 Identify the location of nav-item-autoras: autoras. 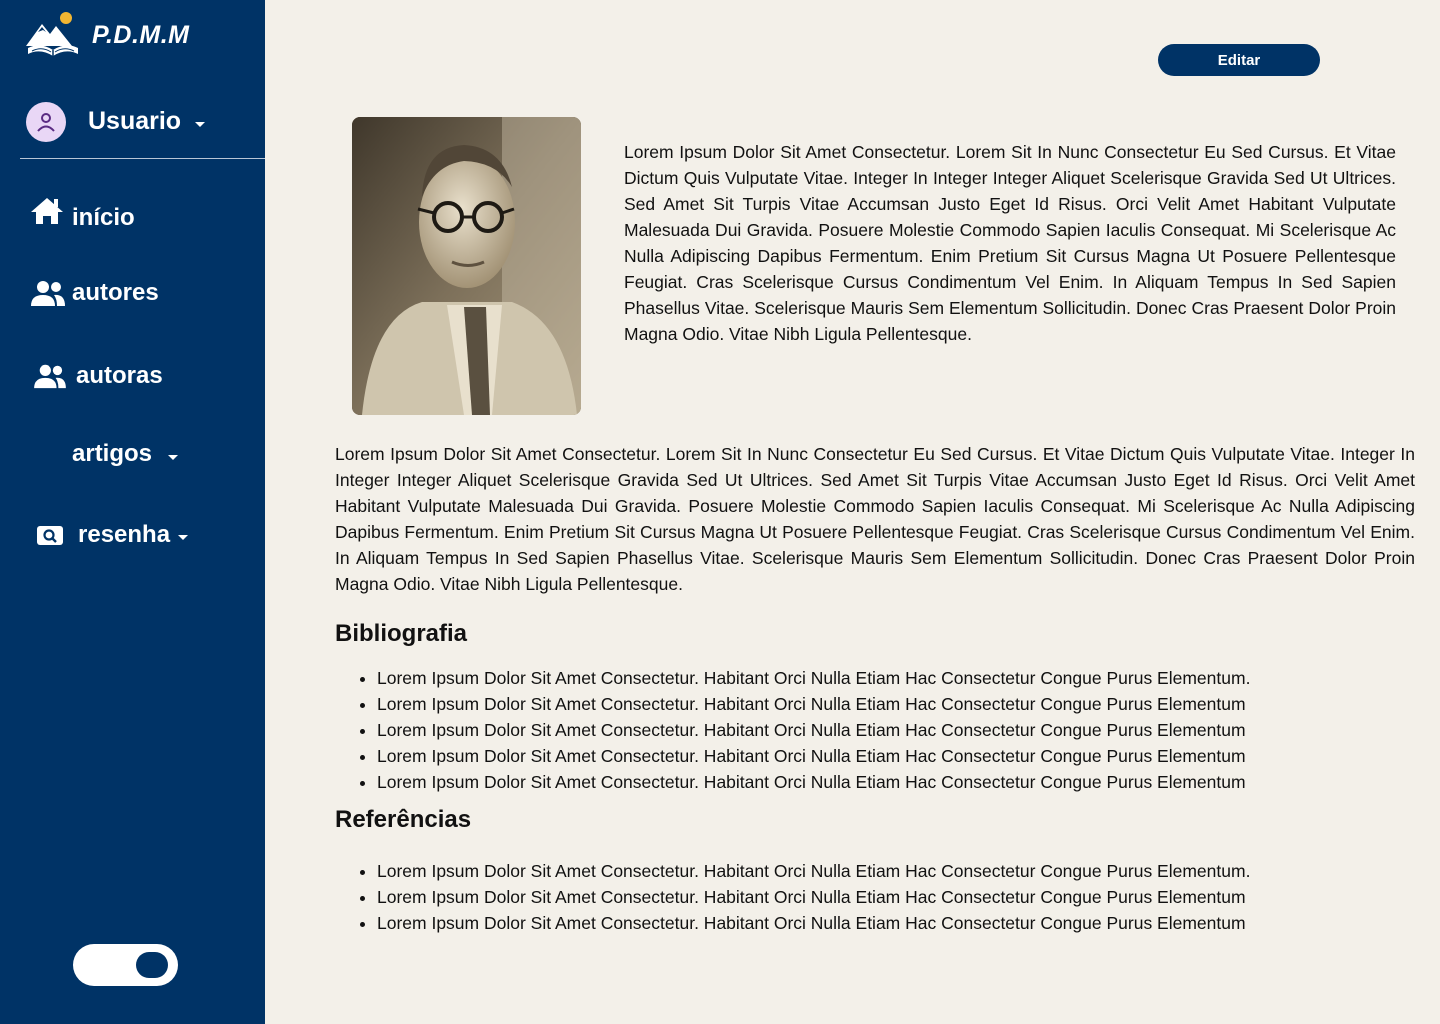
(96, 376).